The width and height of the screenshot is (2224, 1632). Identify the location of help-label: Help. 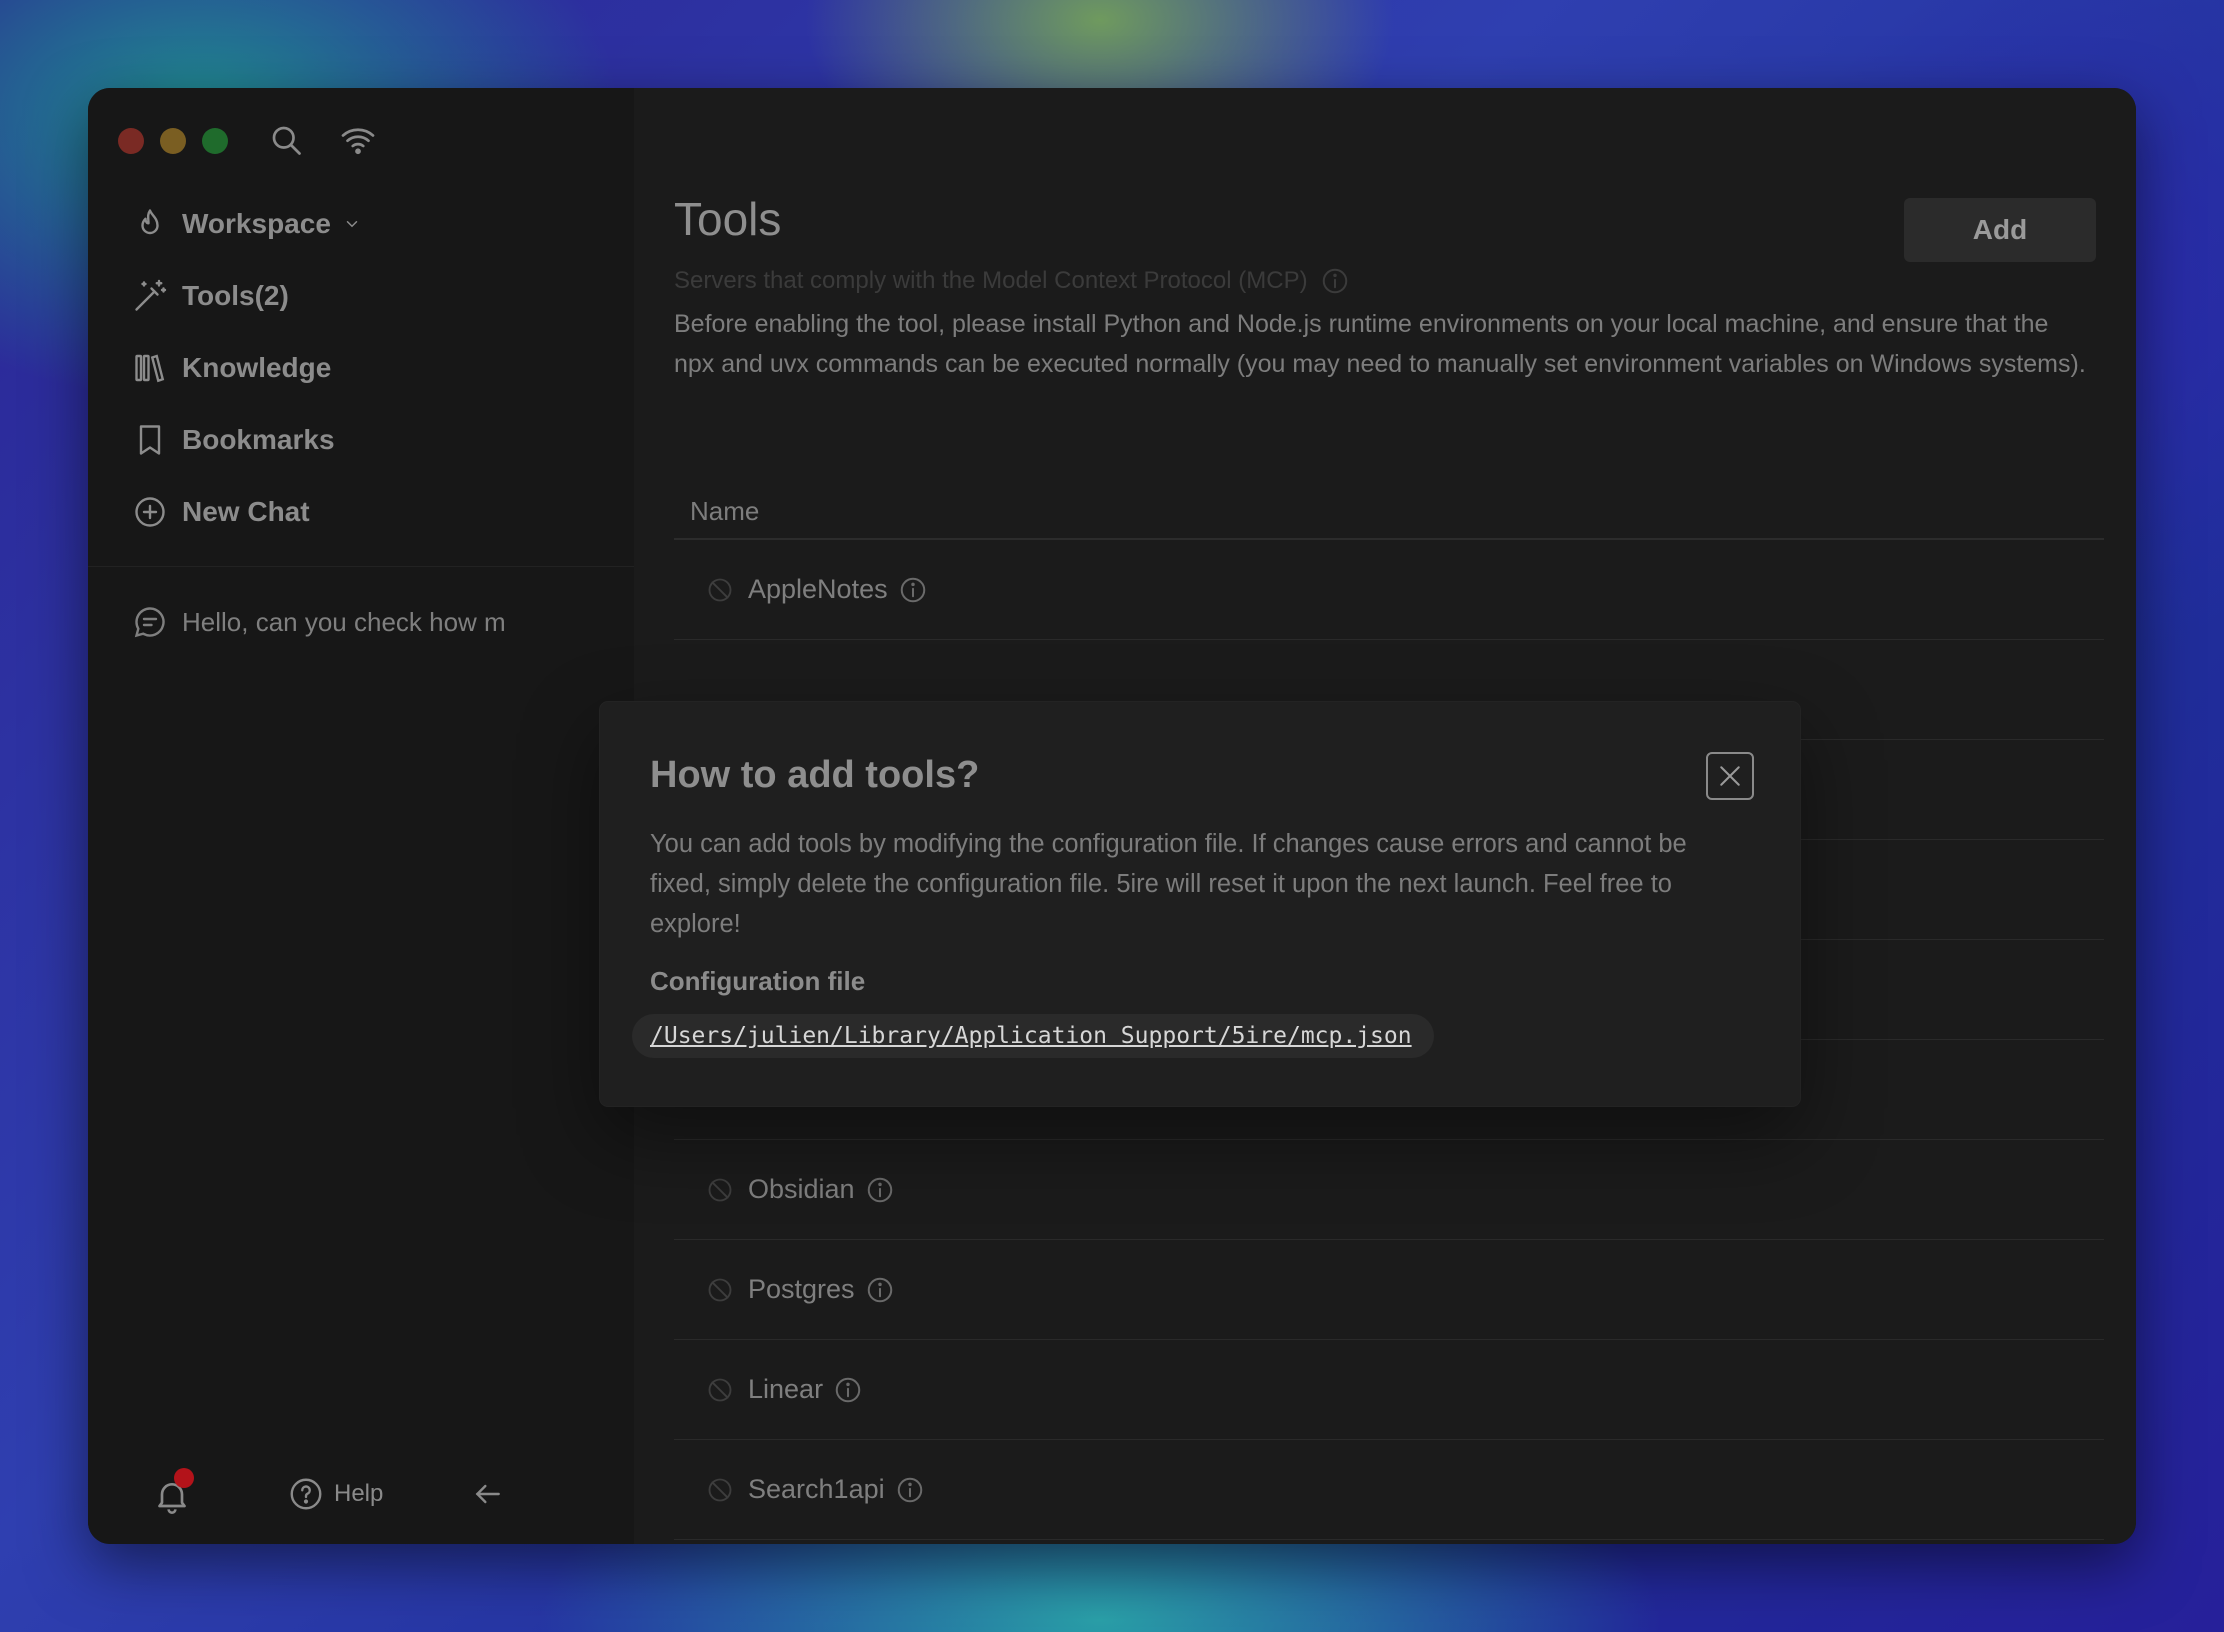
(359, 1493).